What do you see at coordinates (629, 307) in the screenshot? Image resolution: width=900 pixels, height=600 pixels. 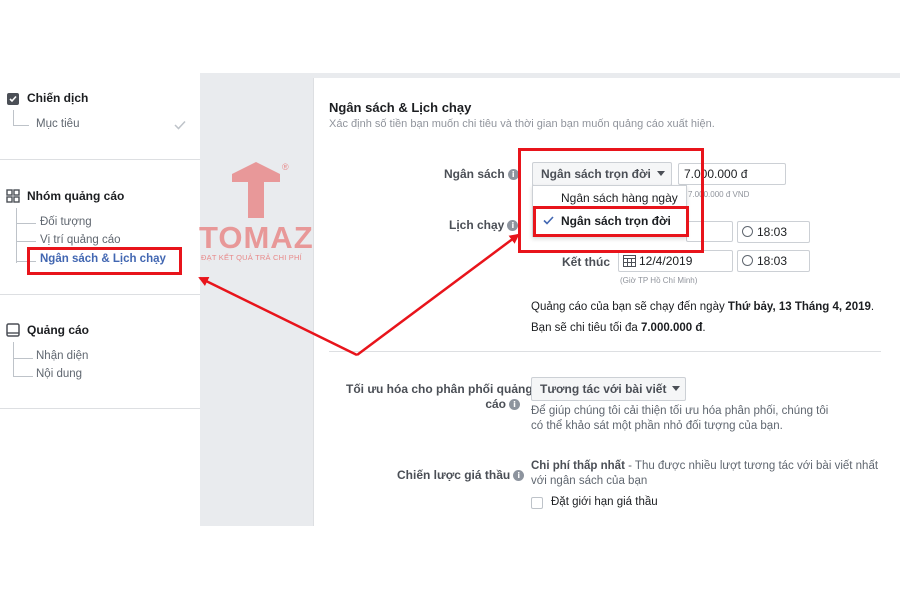 I see `schedule-summary-prefix: Quảng cáo của bạn sẽ chạy đến ngày` at bounding box center [629, 307].